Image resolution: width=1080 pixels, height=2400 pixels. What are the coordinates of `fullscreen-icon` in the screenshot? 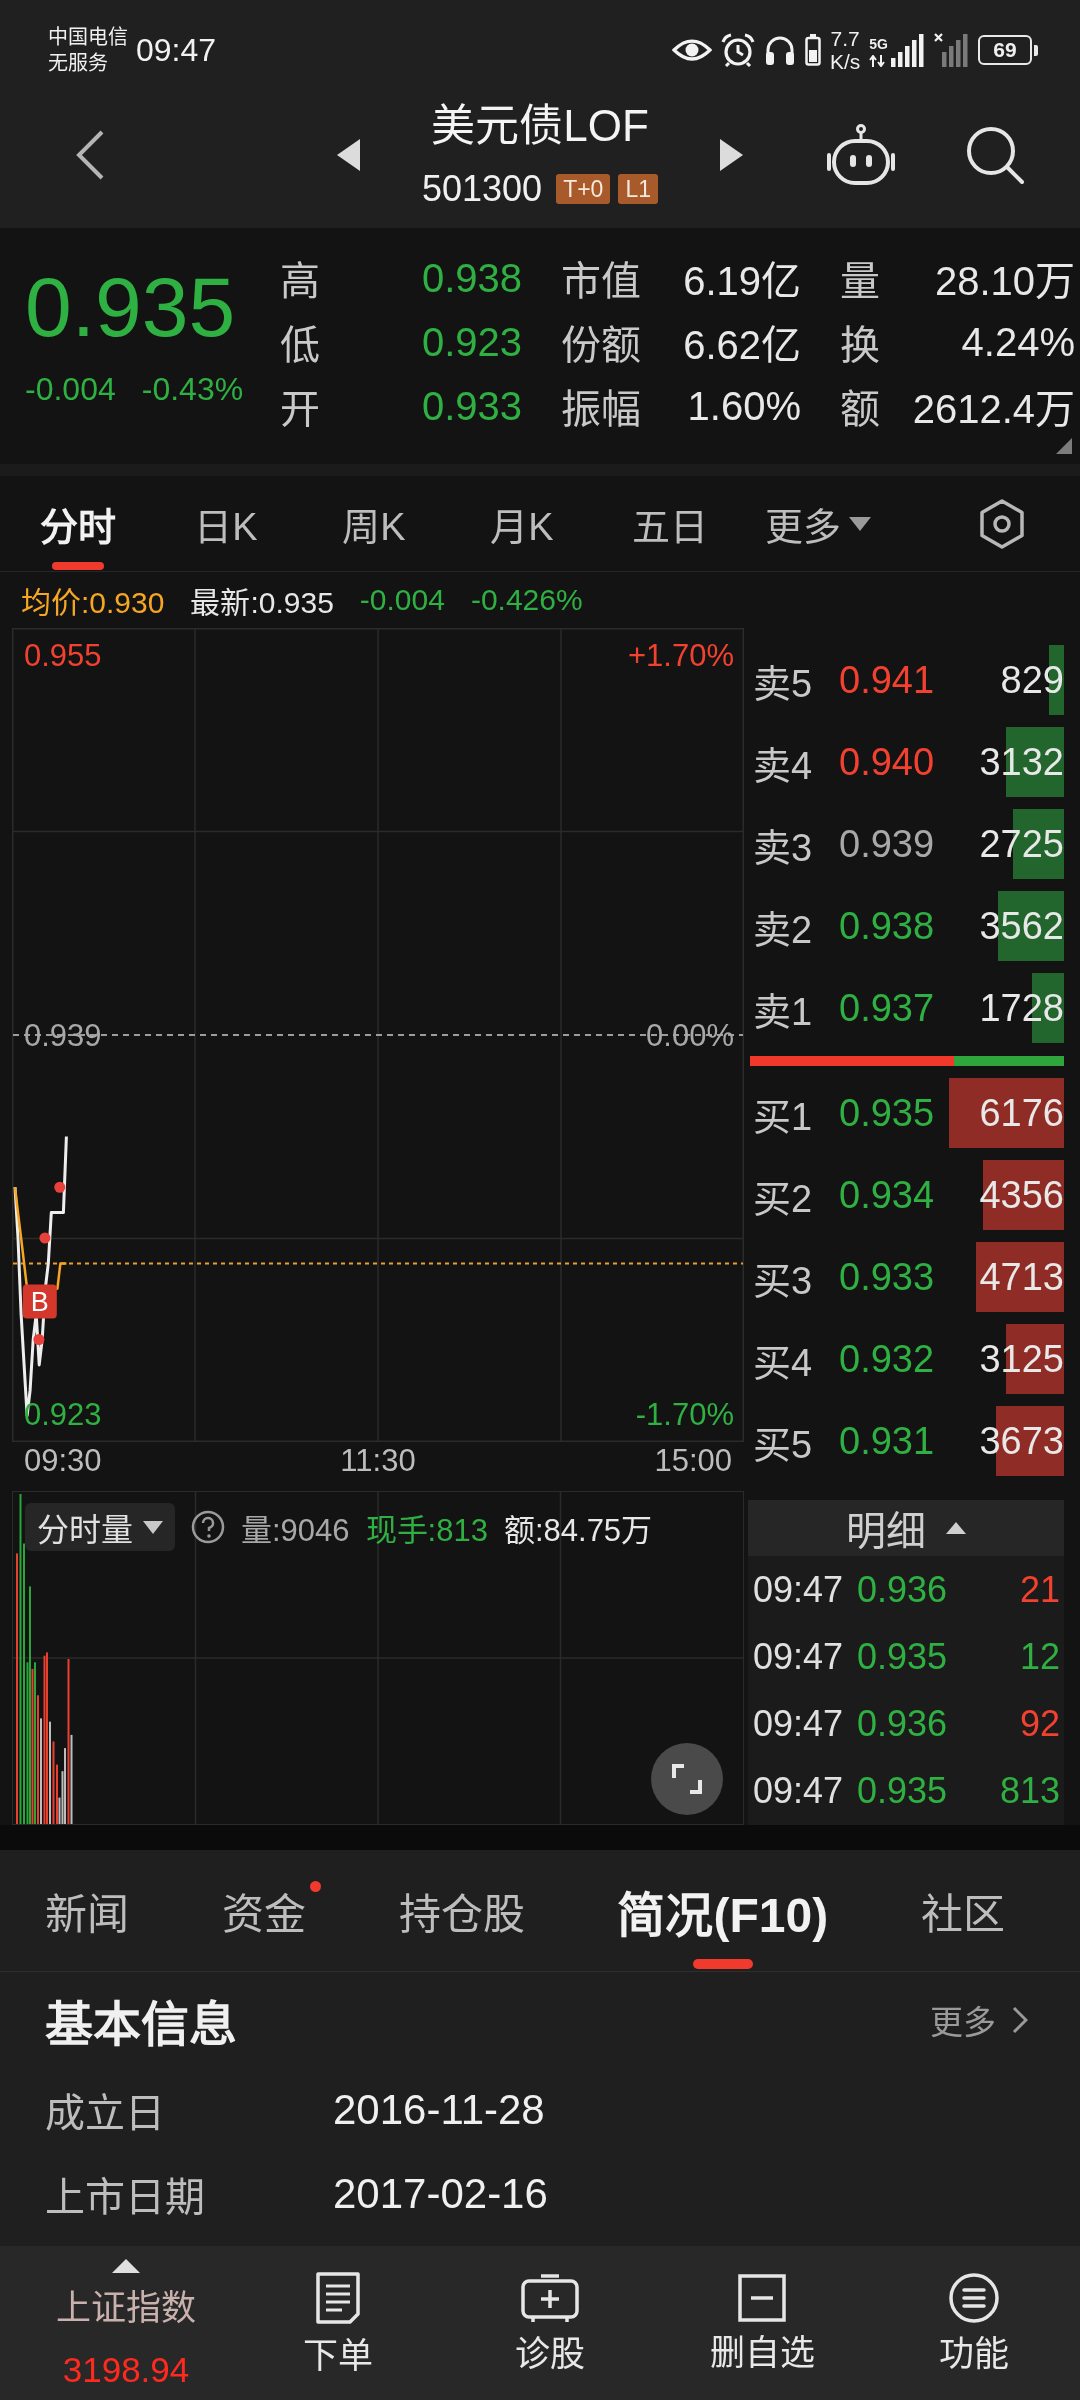 It's located at (687, 1779).